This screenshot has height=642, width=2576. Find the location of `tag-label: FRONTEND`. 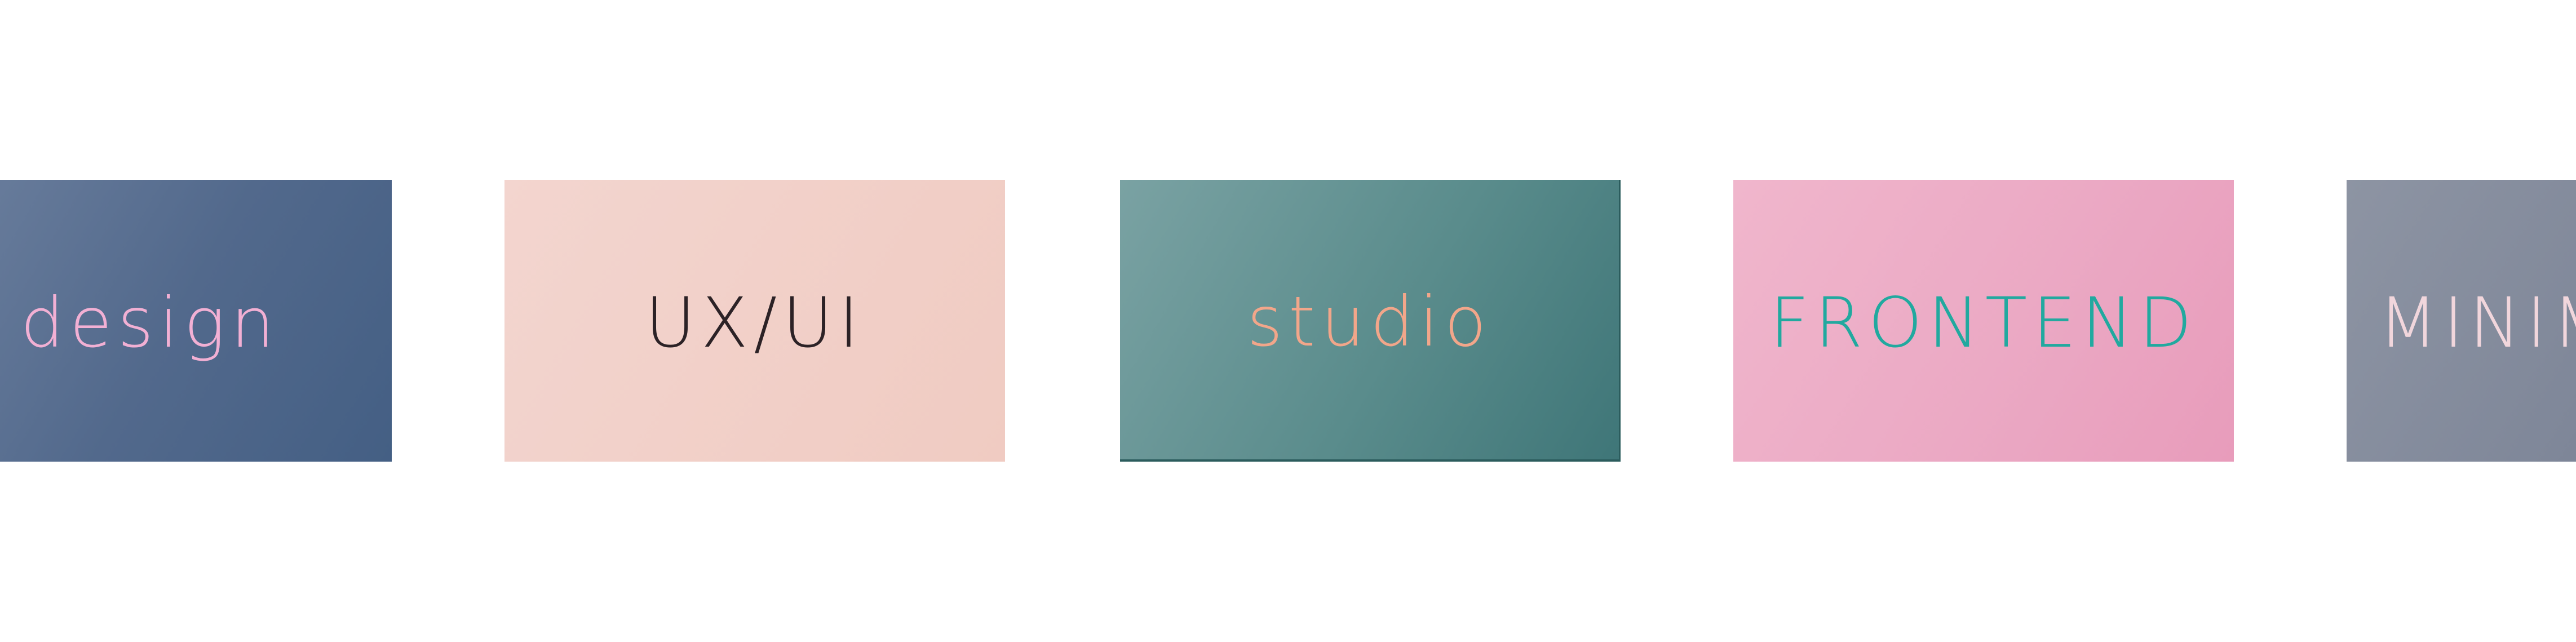

tag-label: FRONTEND is located at coordinates (1983, 323).